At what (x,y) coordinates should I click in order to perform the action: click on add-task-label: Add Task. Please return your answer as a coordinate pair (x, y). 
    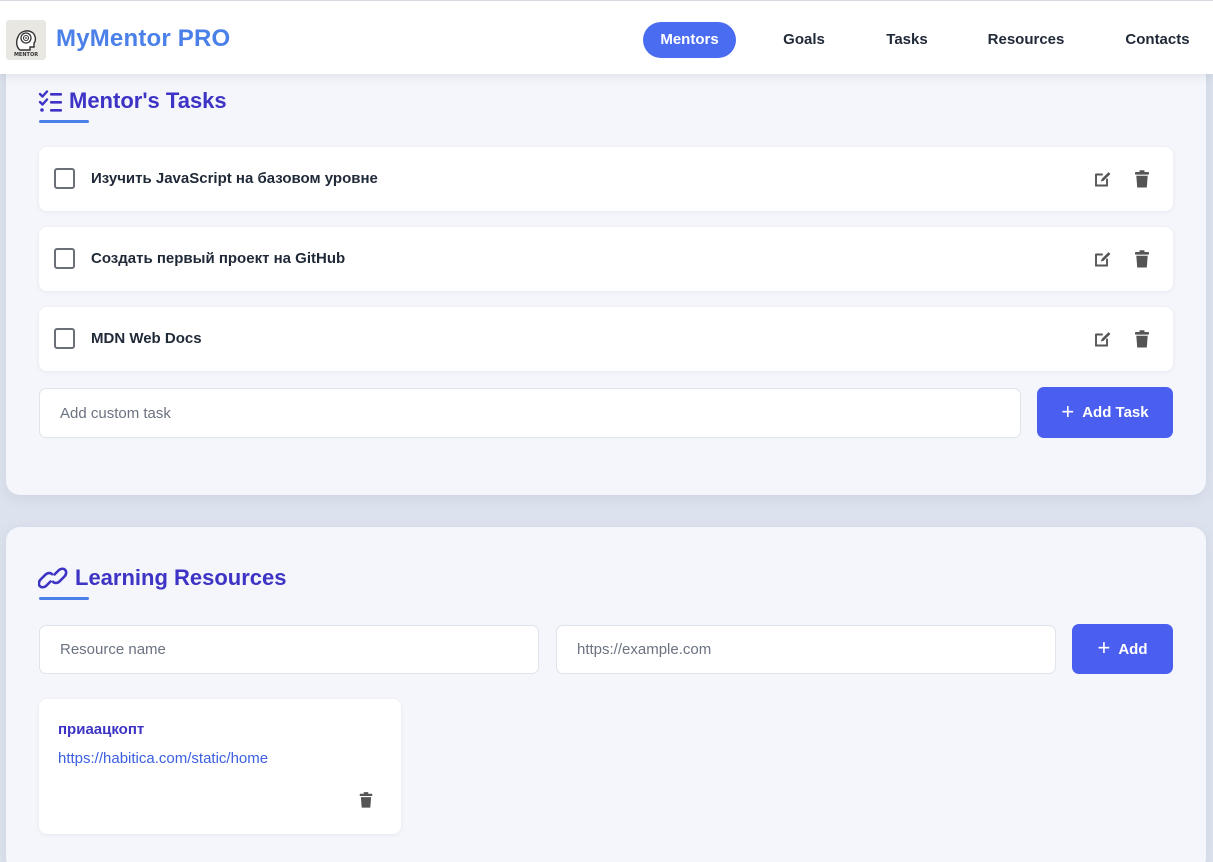
    Looking at the image, I should click on (1115, 412).